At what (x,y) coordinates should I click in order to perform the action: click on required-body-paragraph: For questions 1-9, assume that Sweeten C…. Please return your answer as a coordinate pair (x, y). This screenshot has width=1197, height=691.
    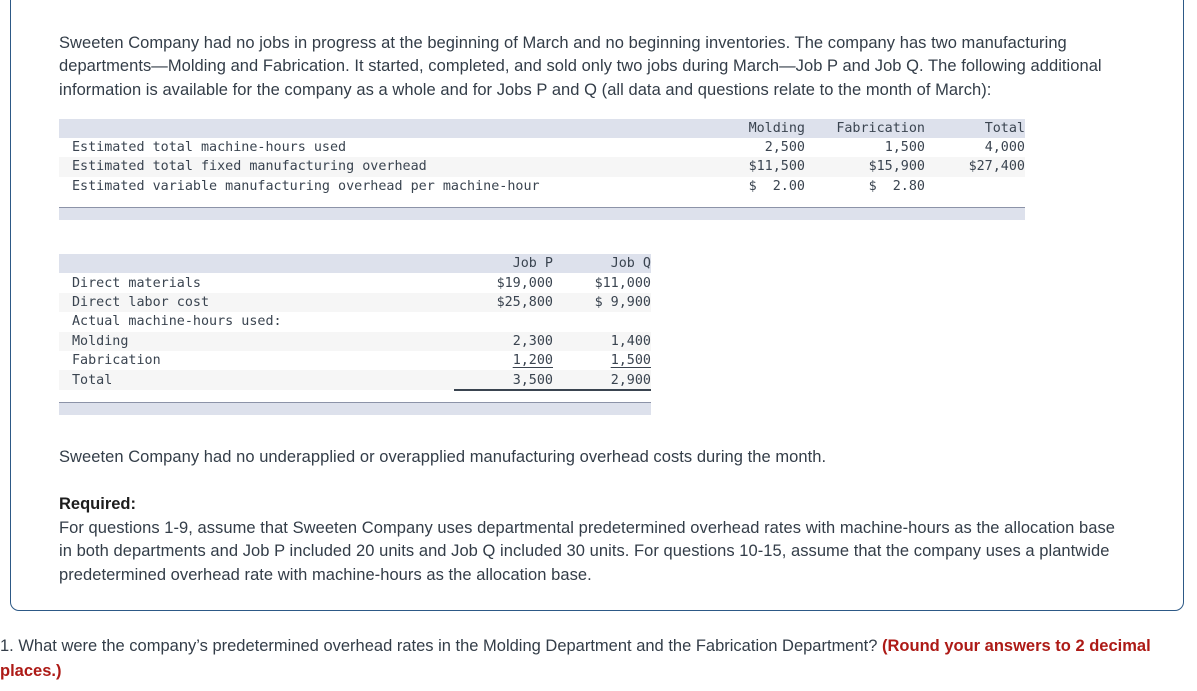
    Looking at the image, I should click on (587, 551).